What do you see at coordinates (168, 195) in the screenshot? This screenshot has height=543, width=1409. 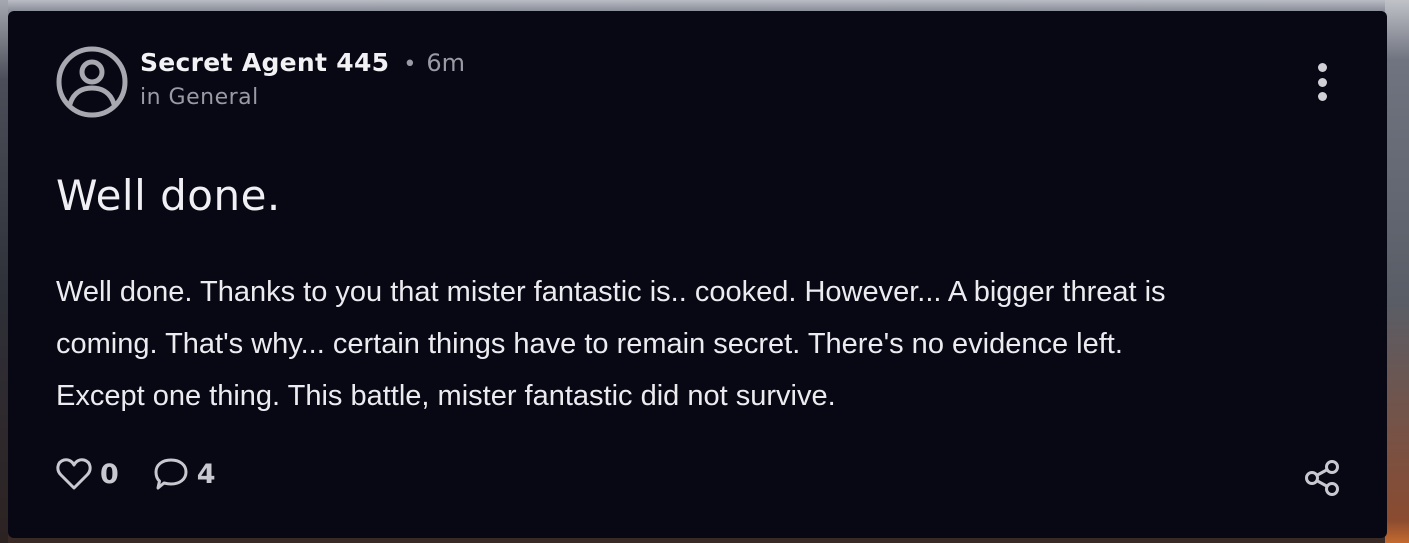 I see `post-title: Well done.` at bounding box center [168, 195].